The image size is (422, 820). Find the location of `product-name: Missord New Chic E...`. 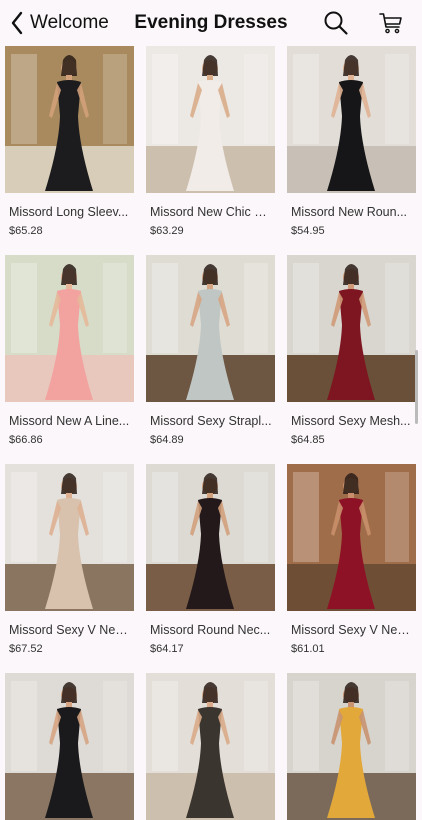

product-name: Missord New Chic E... is located at coordinates (211, 212).